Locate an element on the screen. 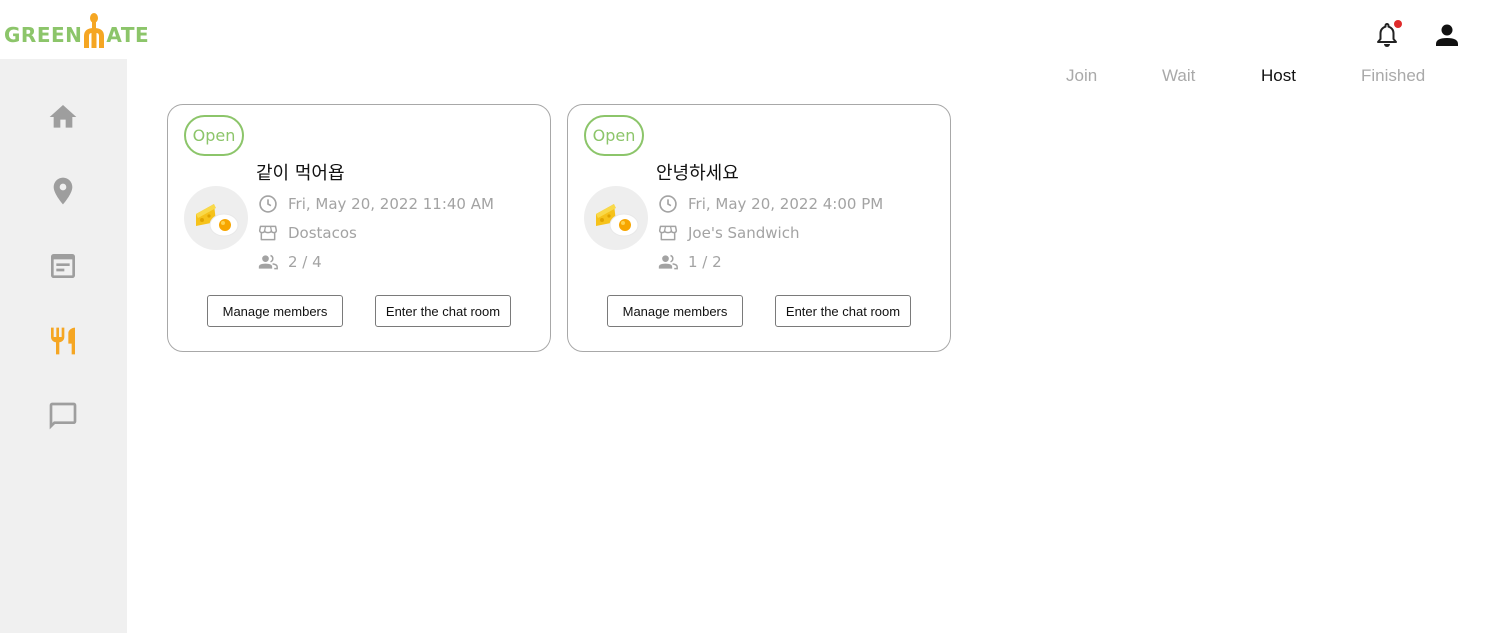 Image resolution: width=1488 pixels, height=633 pixels. sidebar-item-chat is located at coordinates (63, 416).